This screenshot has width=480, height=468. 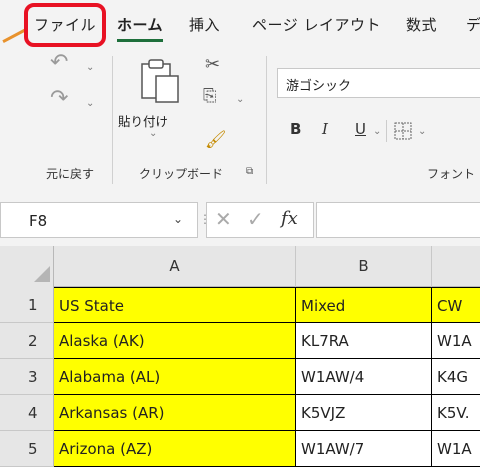 What do you see at coordinates (42, 274) in the screenshot?
I see `select-all-triangle-icon` at bounding box center [42, 274].